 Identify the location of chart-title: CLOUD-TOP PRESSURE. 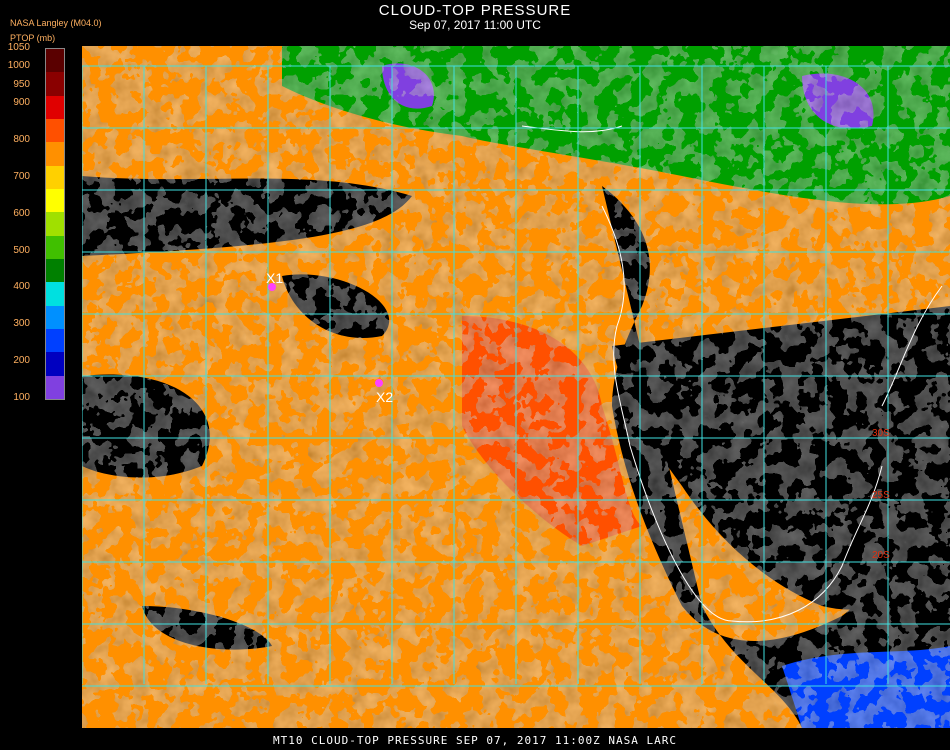
(475, 10).